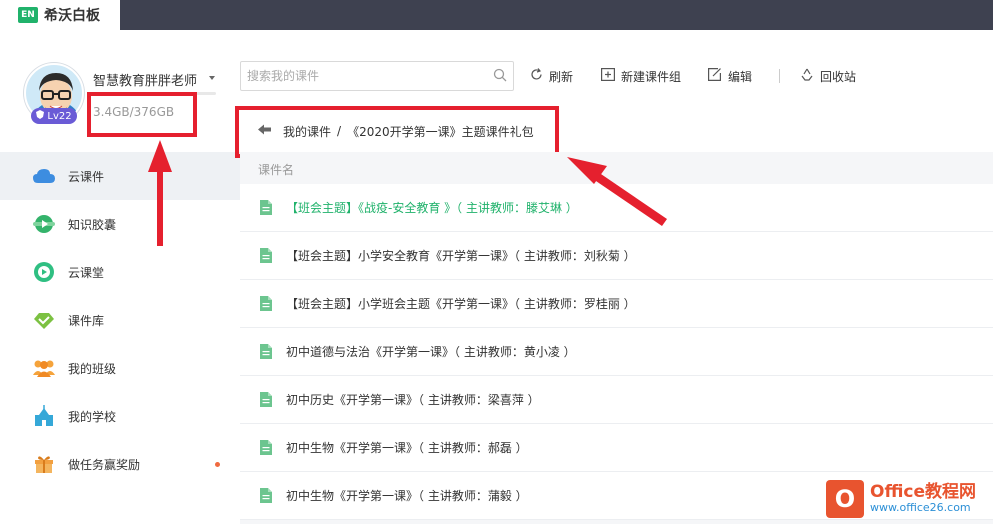 This screenshot has height=524, width=993. What do you see at coordinates (40, 116) in the screenshot?
I see `shield-icon` at bounding box center [40, 116].